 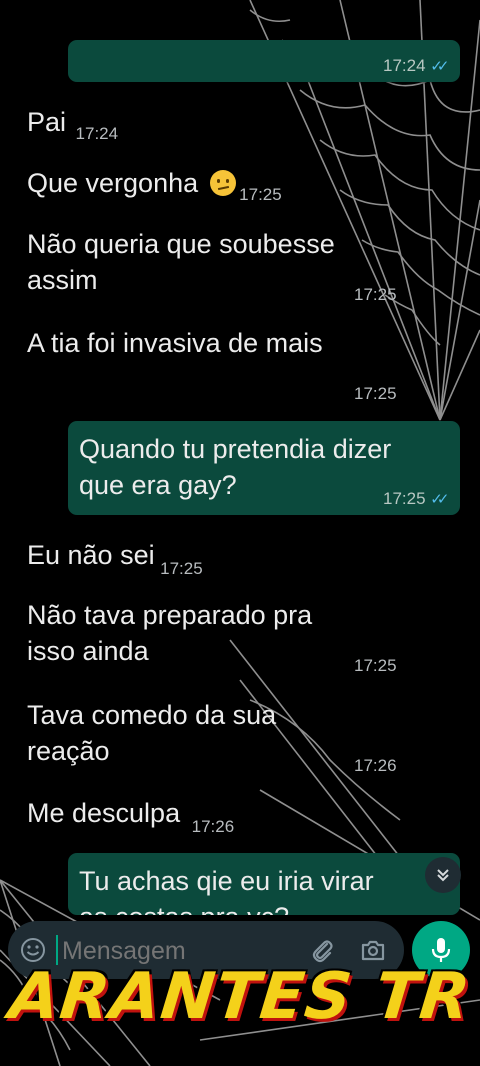 What do you see at coordinates (104, 813) in the screenshot?
I see `message-text: Me desculpa` at bounding box center [104, 813].